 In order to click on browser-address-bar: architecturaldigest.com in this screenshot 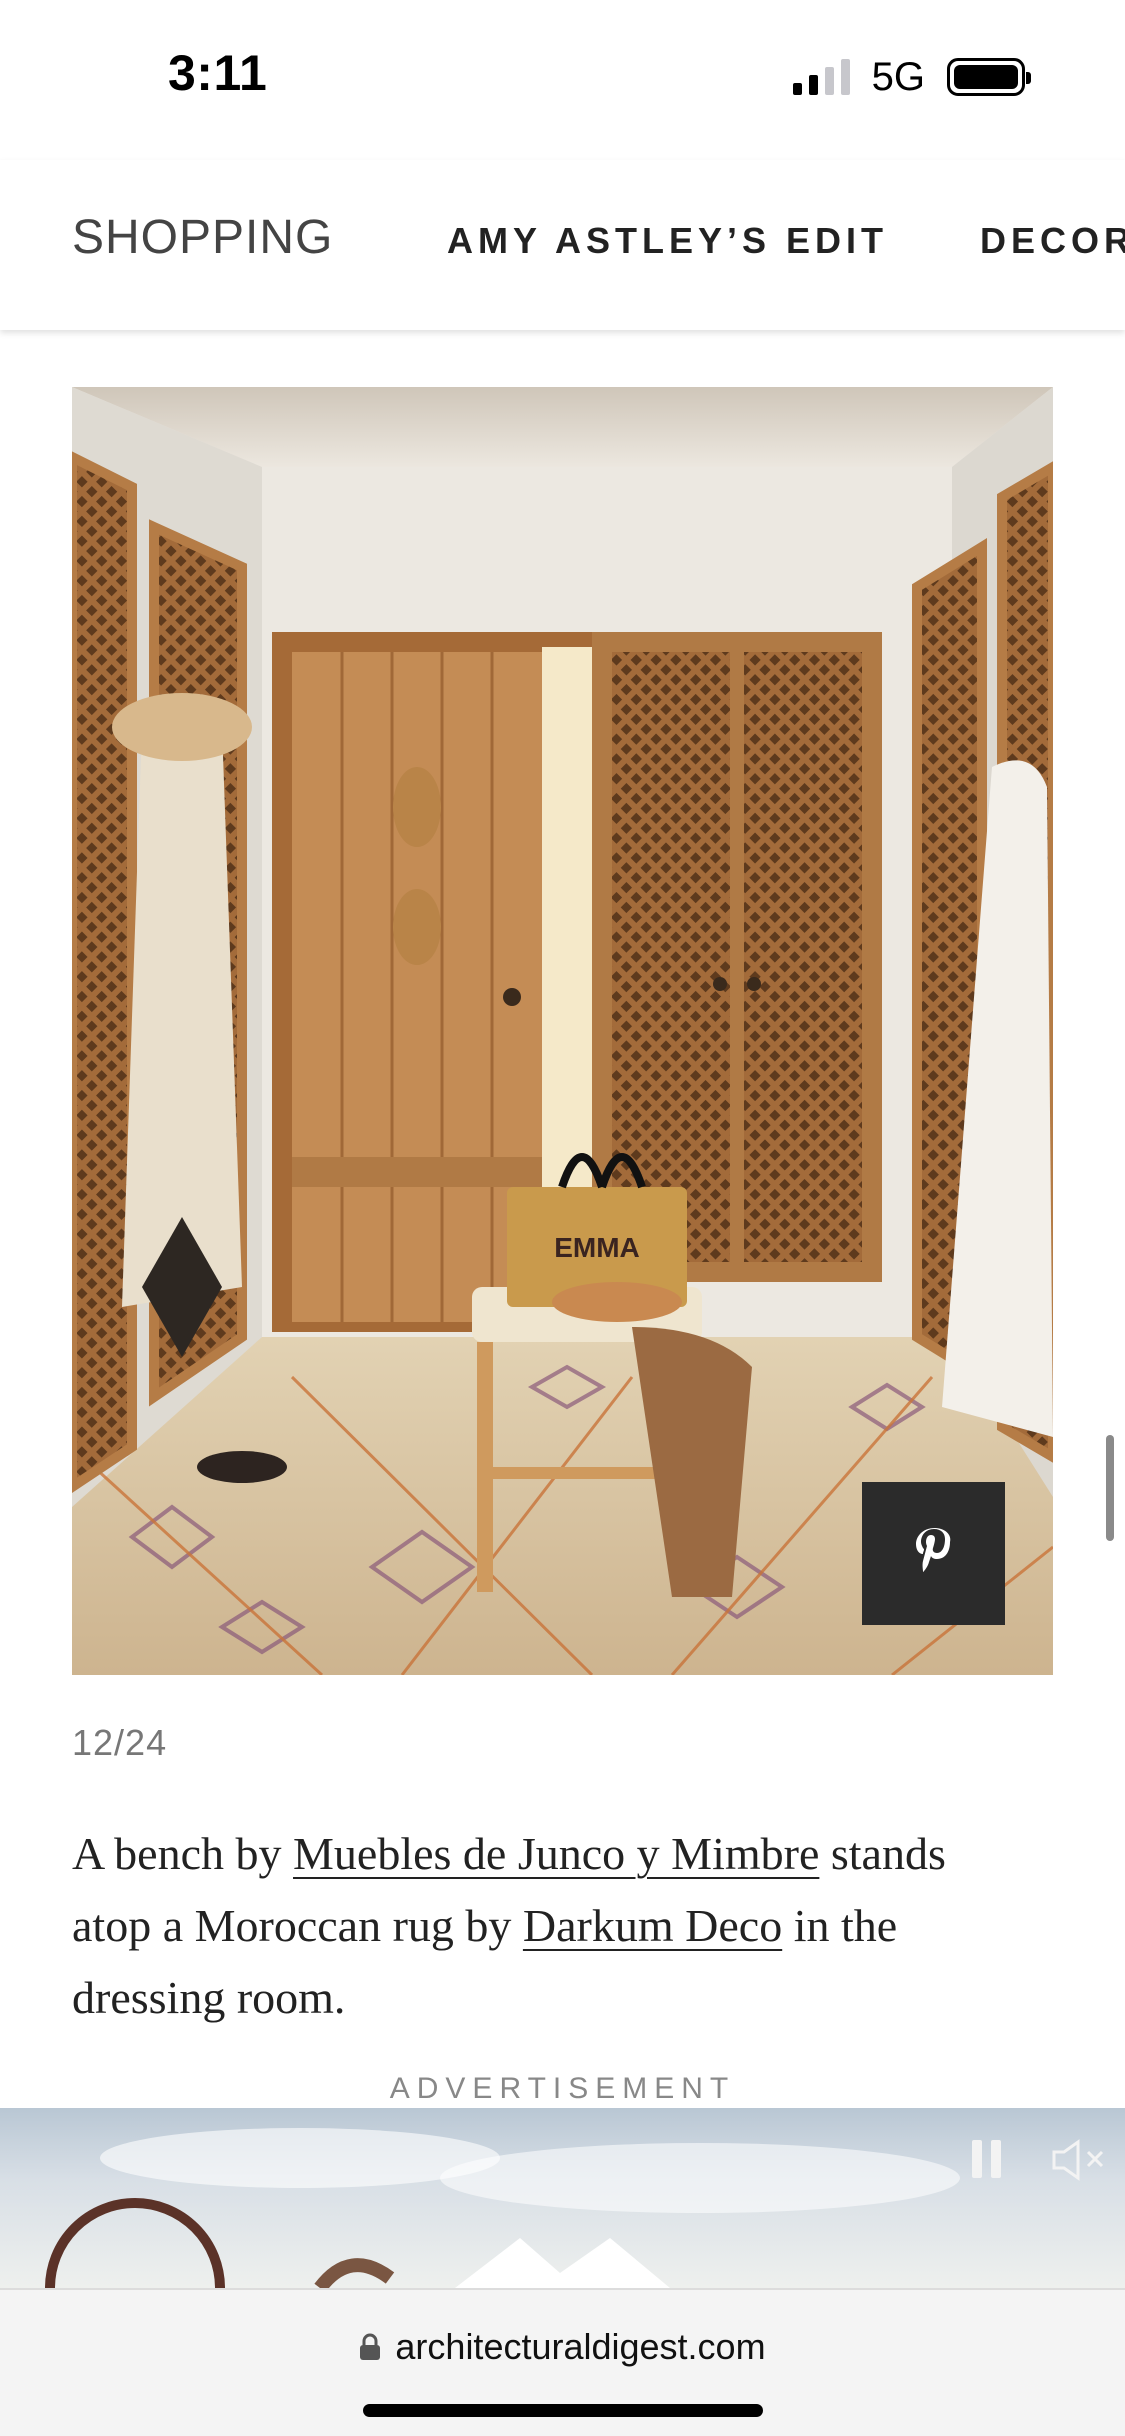, I will do `click(562, 2362)`.